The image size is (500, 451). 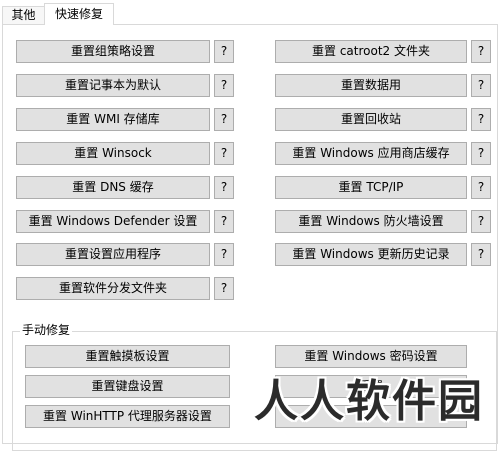 I want to click on reset-tcpip-button: 重置 TCP/IP, so click(x=371, y=187).